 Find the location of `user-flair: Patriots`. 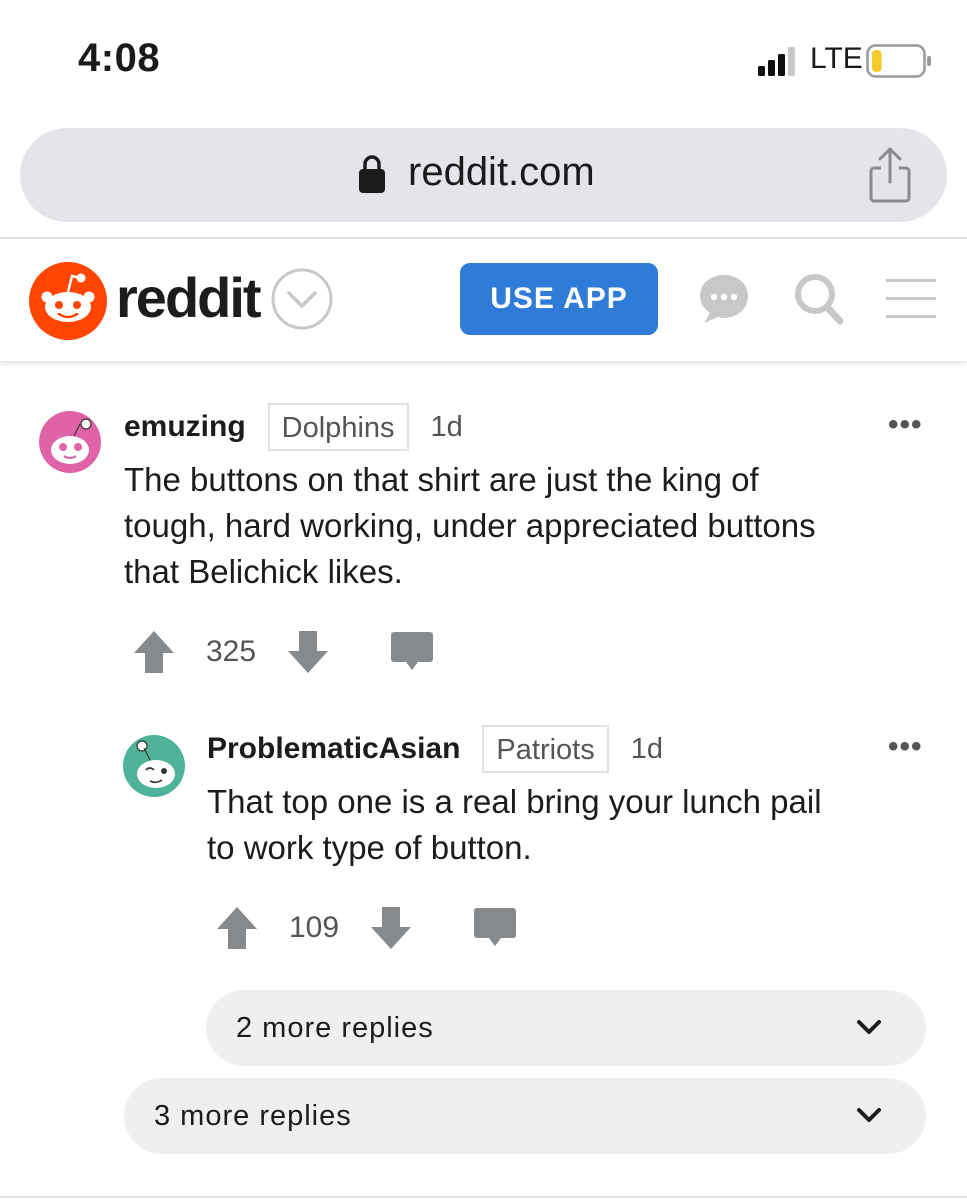

user-flair: Patriots is located at coordinates (545, 749).